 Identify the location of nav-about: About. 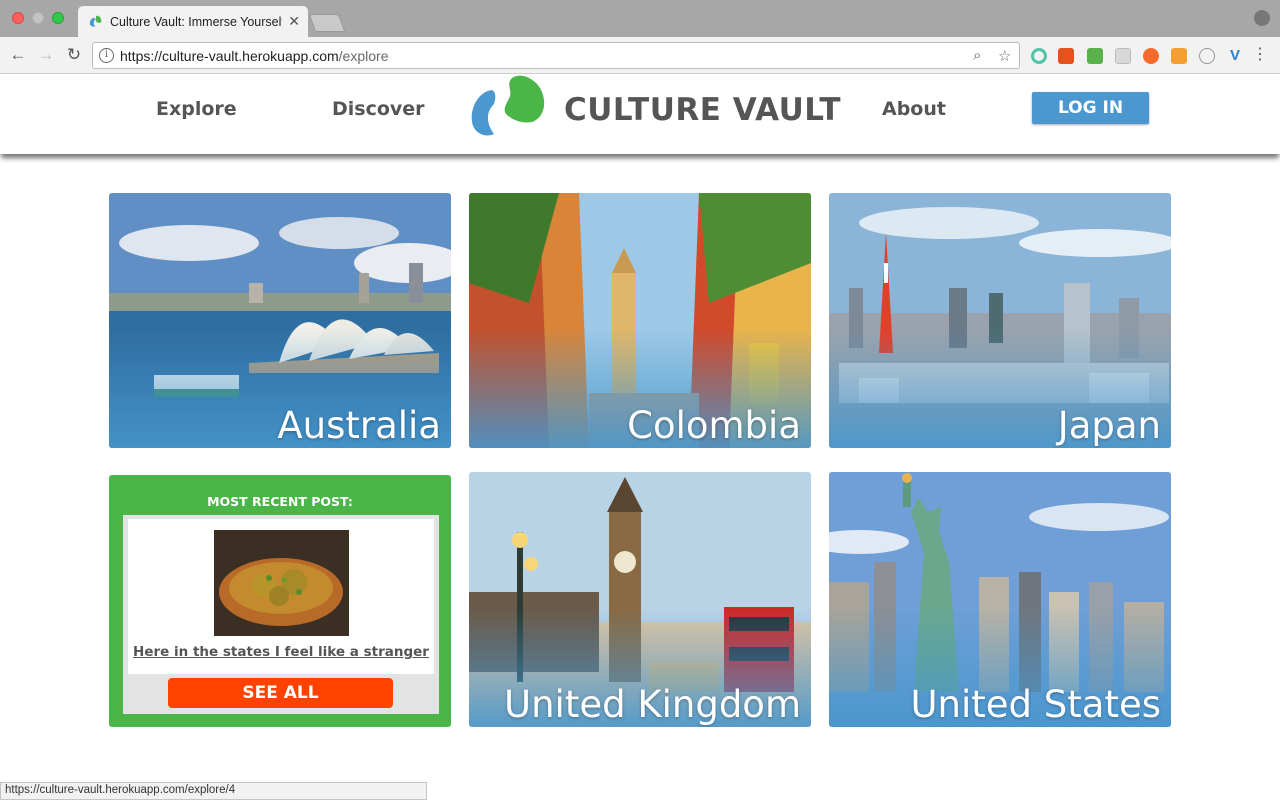
(914, 109).